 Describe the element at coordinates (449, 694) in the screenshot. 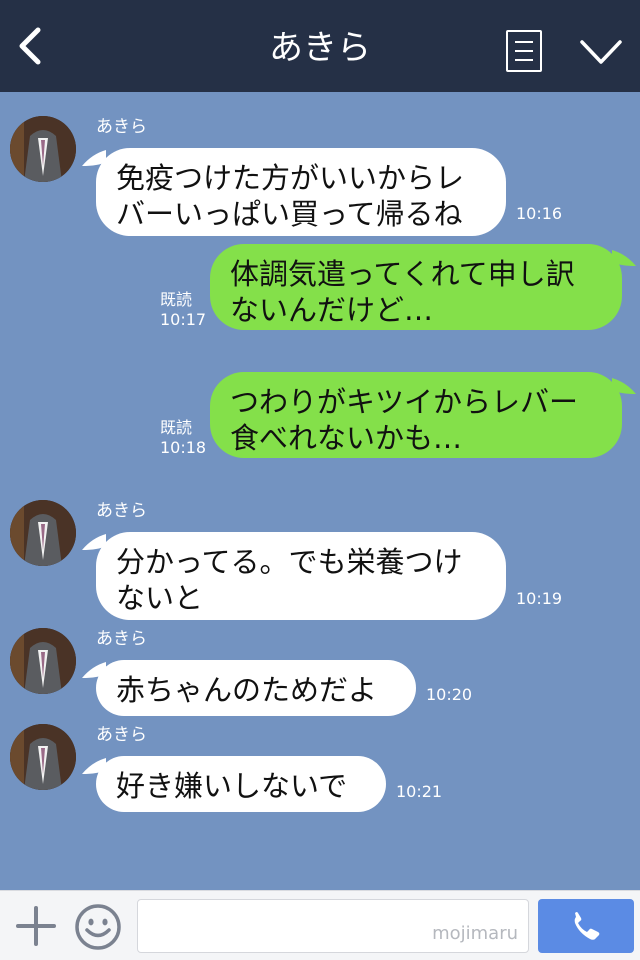

I see `message-time: 10:20` at that location.